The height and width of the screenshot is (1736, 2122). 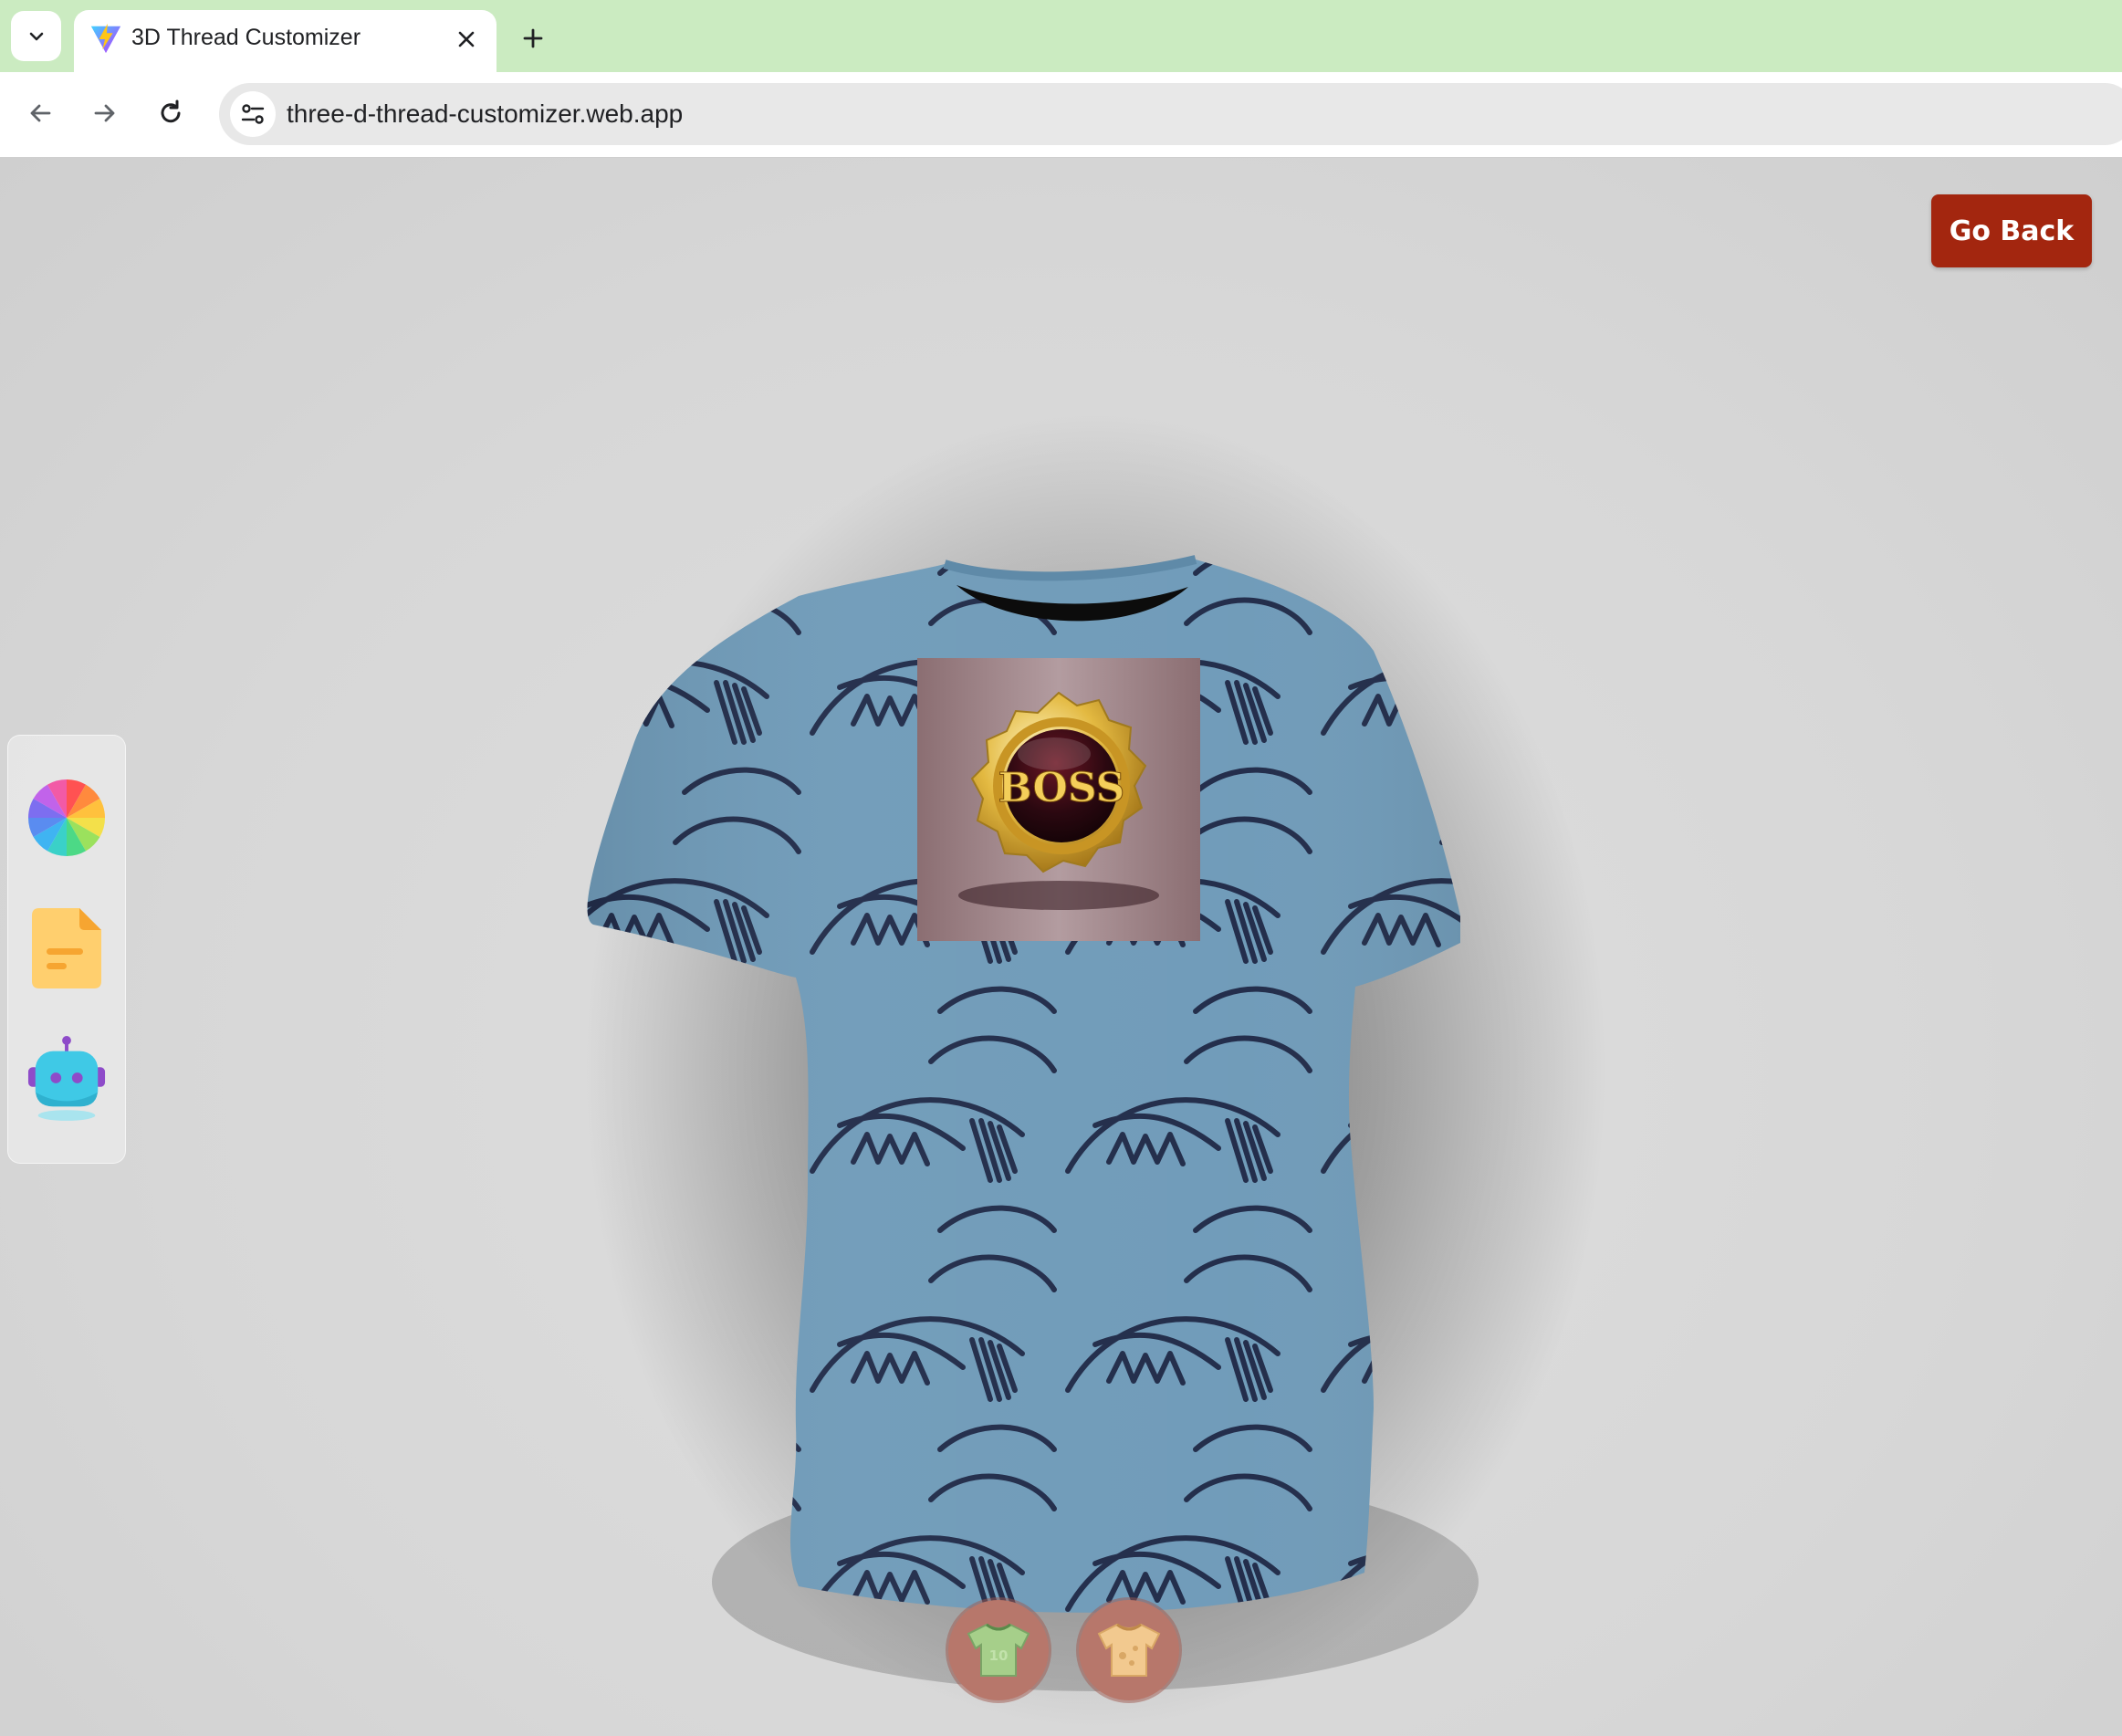 I want to click on stylish-shirt-icon, so click(x=1129, y=1650).